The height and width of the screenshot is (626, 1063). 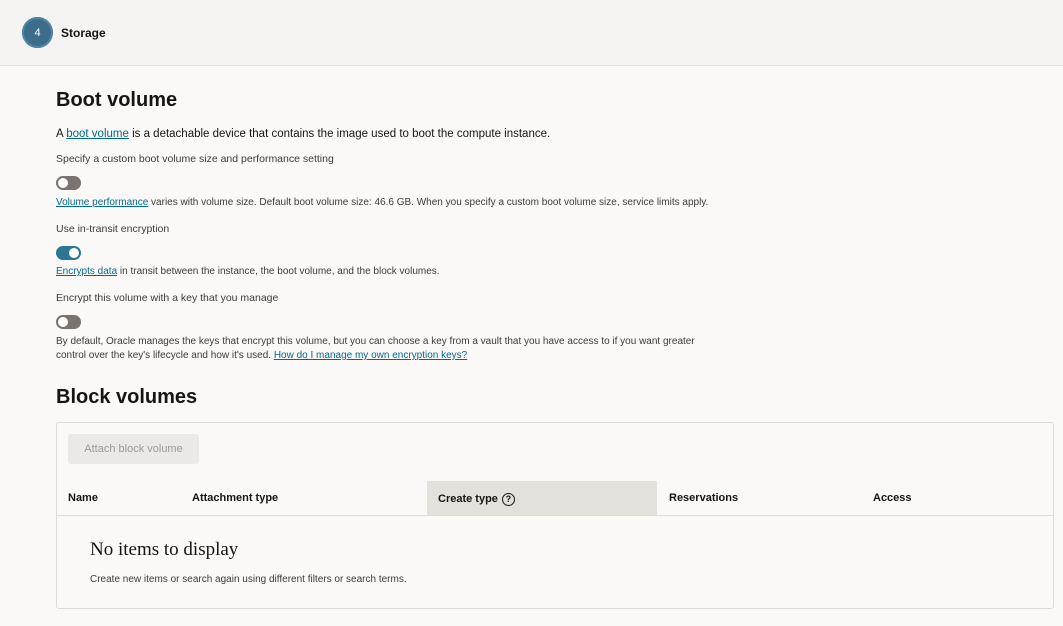 What do you see at coordinates (760, 498) in the screenshot?
I see `column-header-reservations: Reservations` at bounding box center [760, 498].